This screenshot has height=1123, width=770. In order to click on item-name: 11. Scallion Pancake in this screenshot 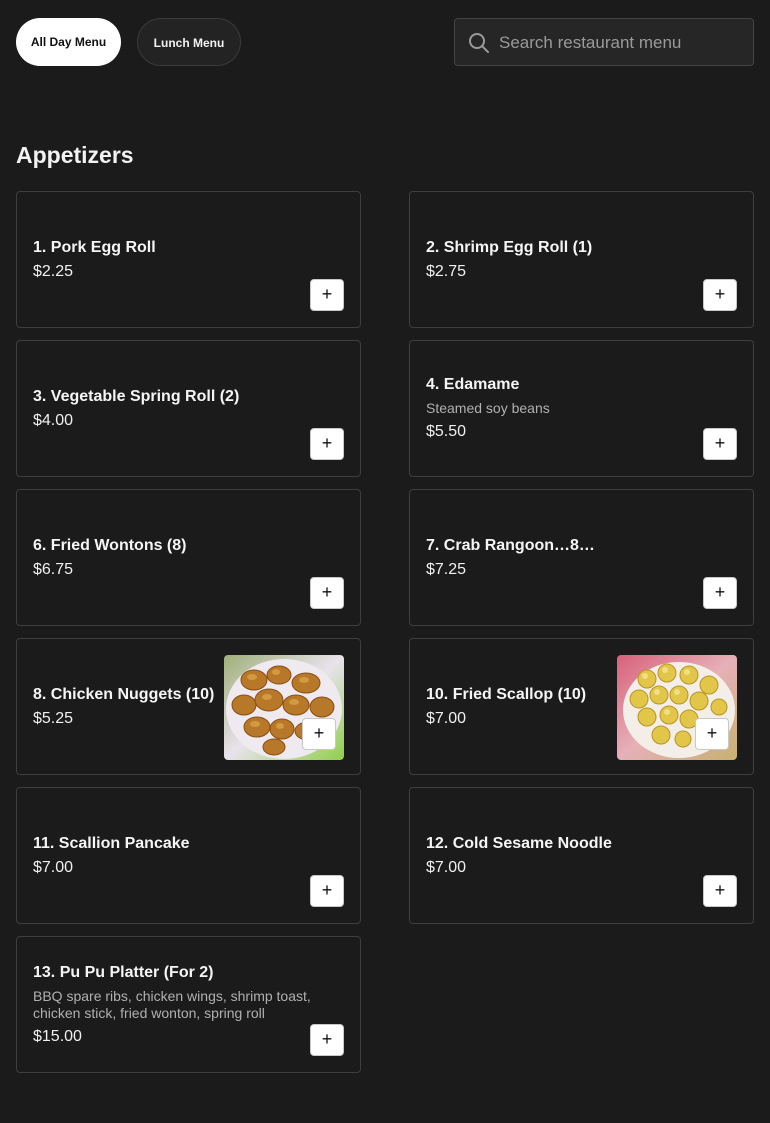, I will do `click(111, 843)`.